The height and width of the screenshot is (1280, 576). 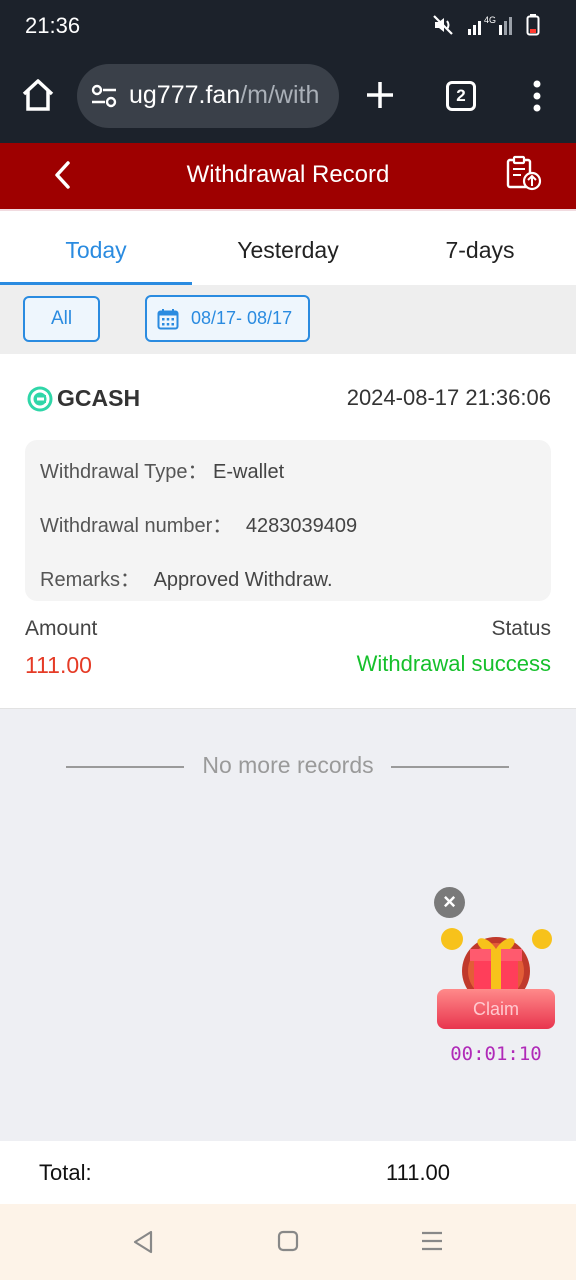 I want to click on site-settings-icon, so click(x=104, y=96).